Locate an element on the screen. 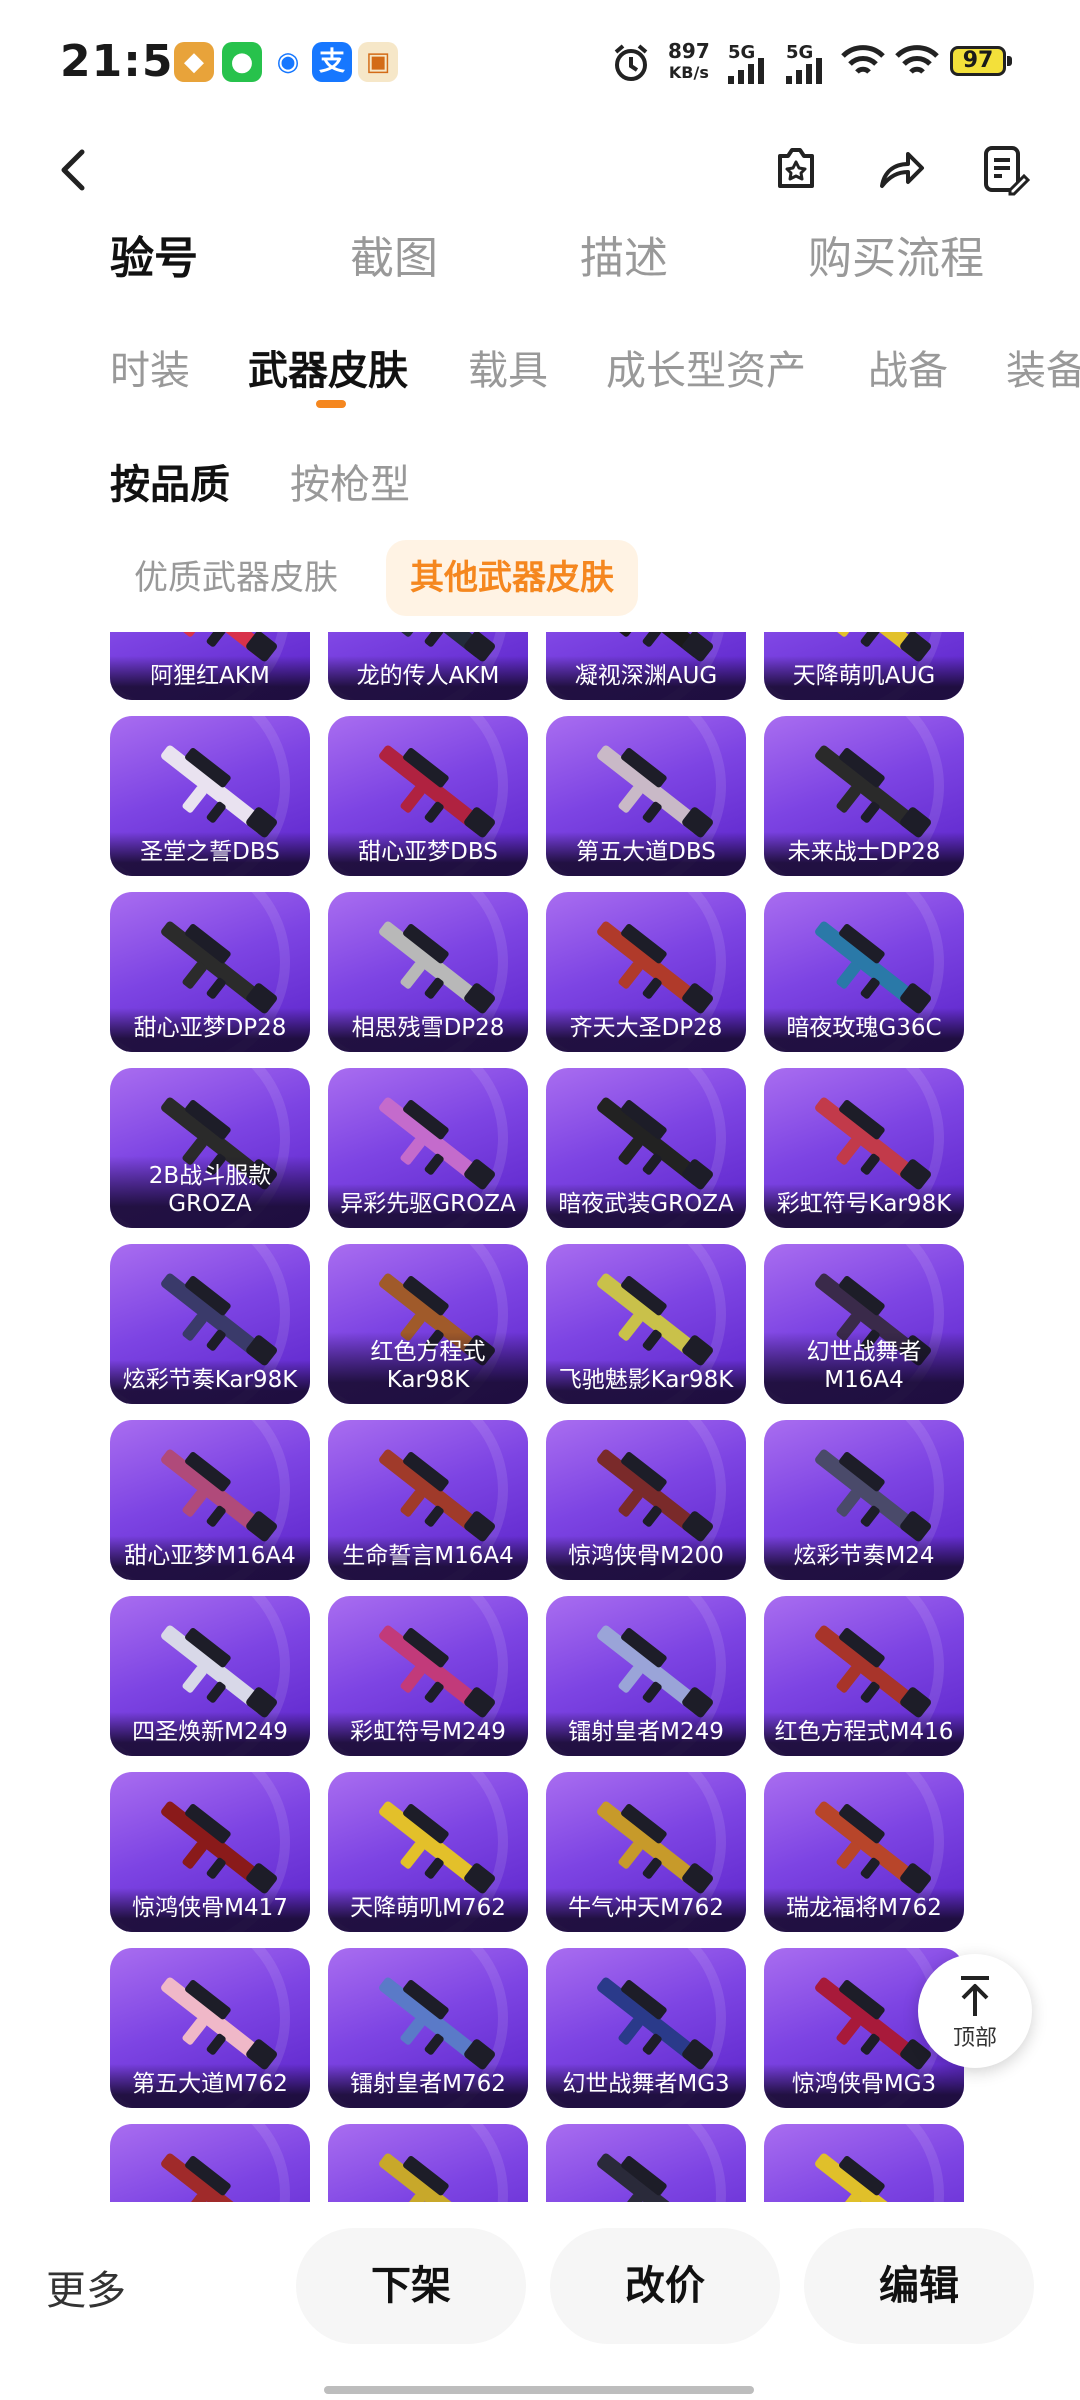 This screenshot has width=1080, height=2400. tab-by-gun-type: 按枪型 is located at coordinates (350, 481).